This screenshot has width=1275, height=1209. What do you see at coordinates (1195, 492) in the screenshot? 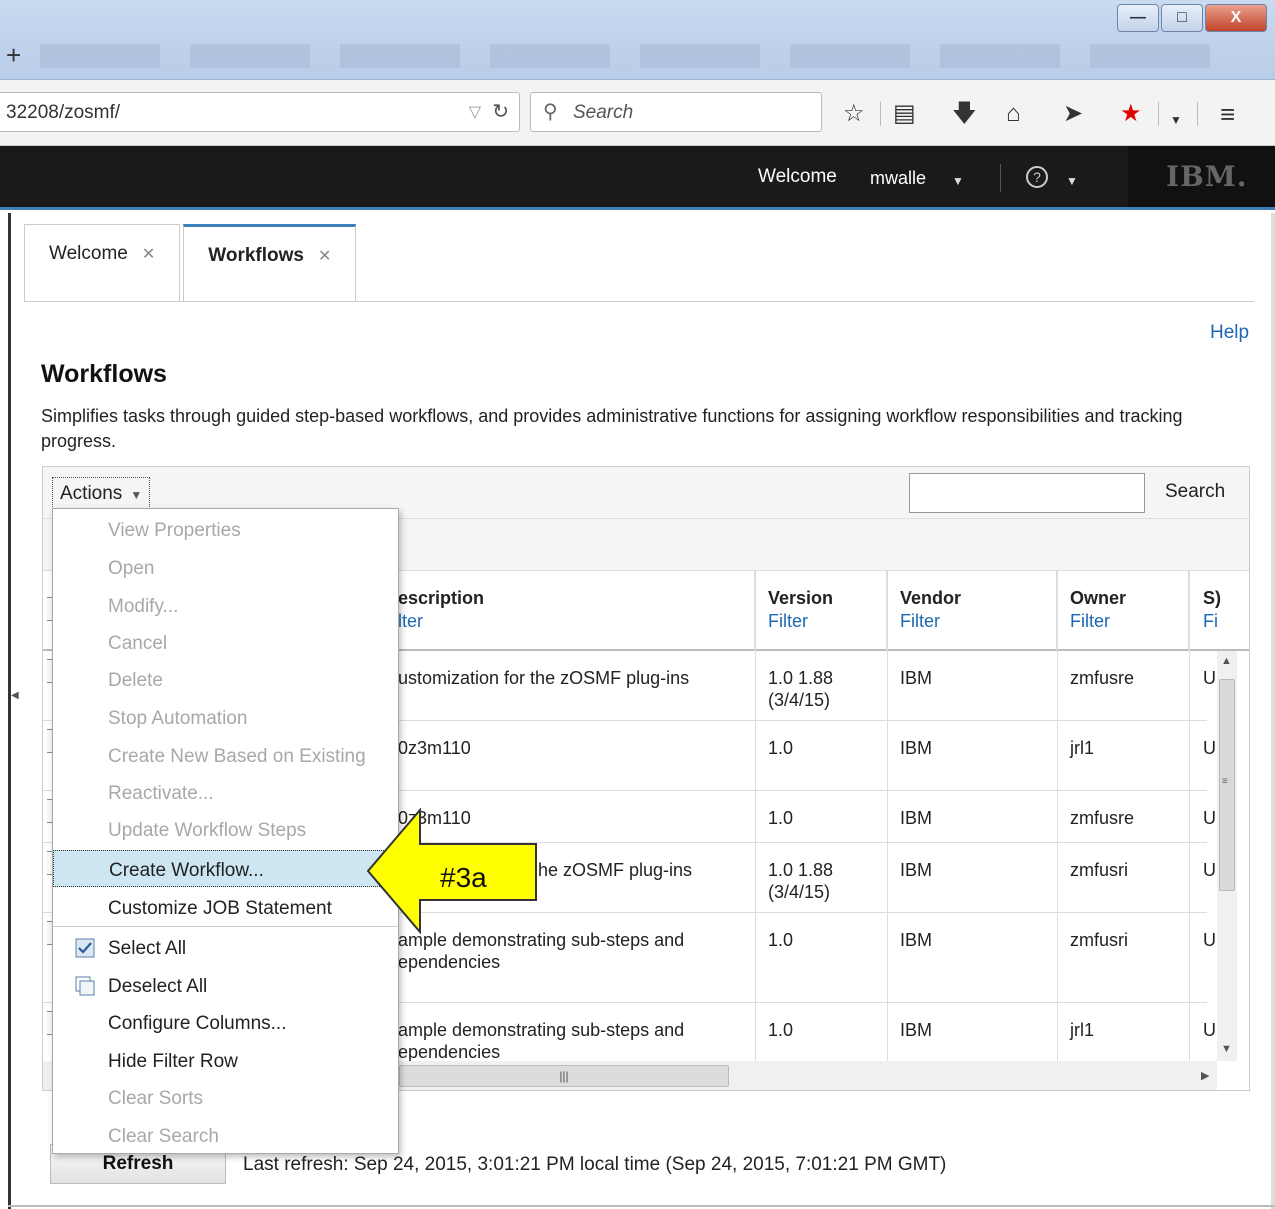
I see `table-search-button: Search` at bounding box center [1195, 492].